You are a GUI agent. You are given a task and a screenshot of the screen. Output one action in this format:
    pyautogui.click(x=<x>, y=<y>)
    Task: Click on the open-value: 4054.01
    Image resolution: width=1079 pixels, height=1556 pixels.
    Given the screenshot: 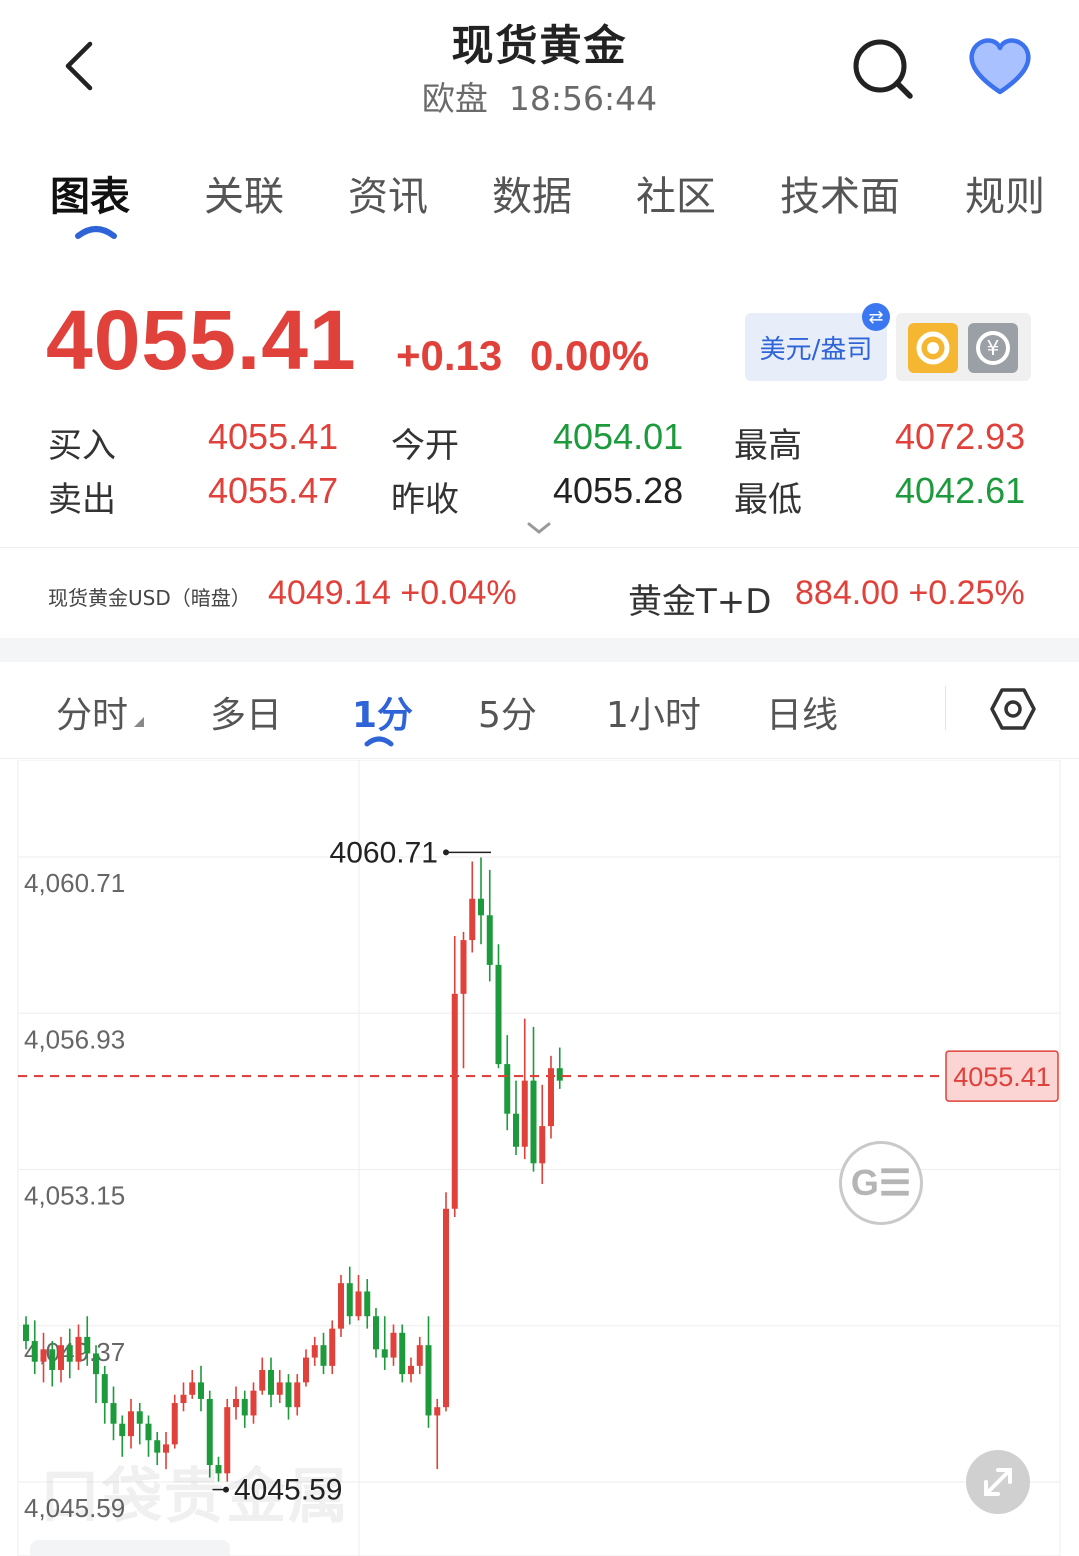 What is the action you would take?
    pyautogui.click(x=618, y=436)
    